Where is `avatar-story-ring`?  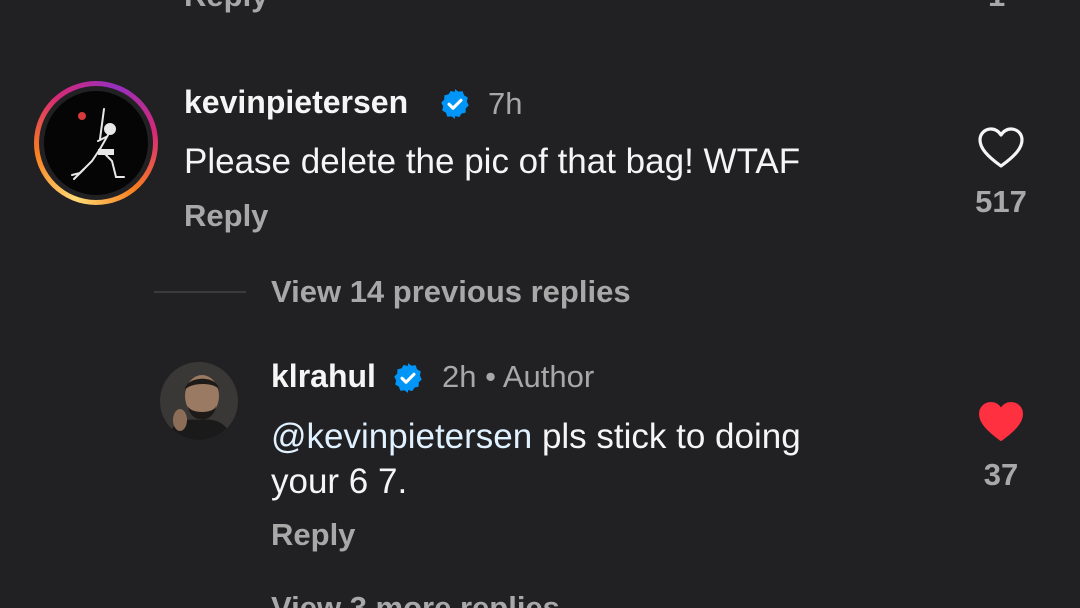 avatar-story-ring is located at coordinates (96, 143).